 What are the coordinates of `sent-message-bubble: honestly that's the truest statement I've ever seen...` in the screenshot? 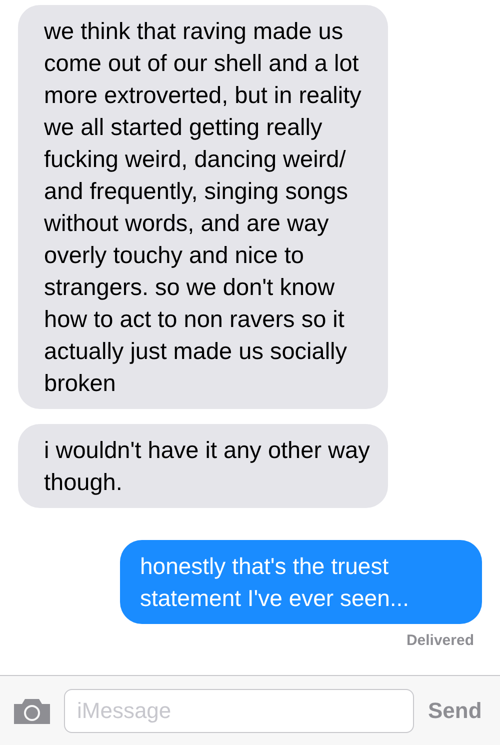 It's located at (301, 582).